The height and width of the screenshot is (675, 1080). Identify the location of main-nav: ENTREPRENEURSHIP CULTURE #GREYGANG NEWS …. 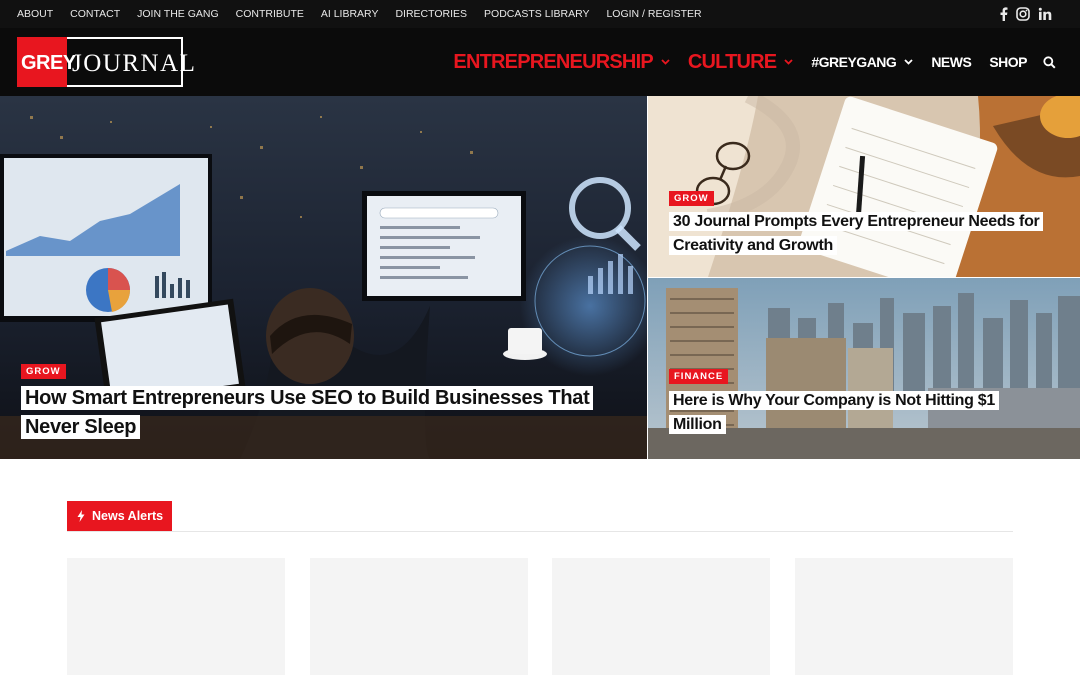
(745, 62).